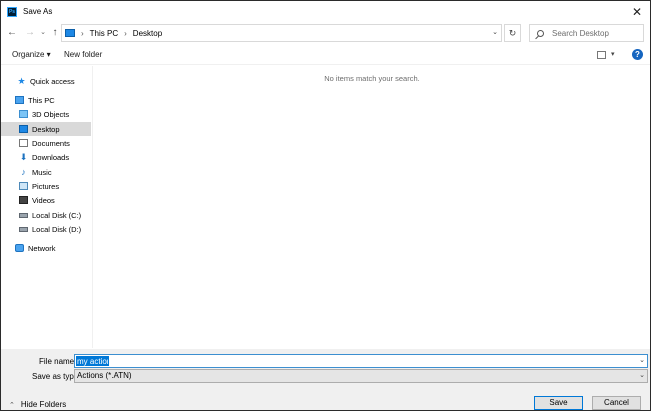  I want to click on desktop-folder-icon, so click(23, 129).